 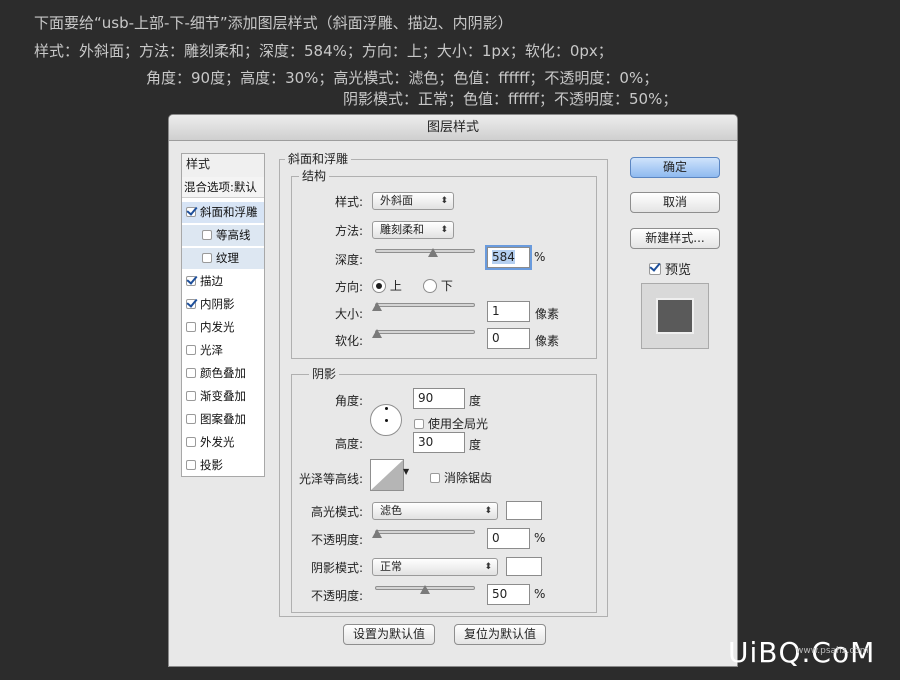 What do you see at coordinates (396, 200) in the screenshot?
I see `style-select-value: 外斜面` at bounding box center [396, 200].